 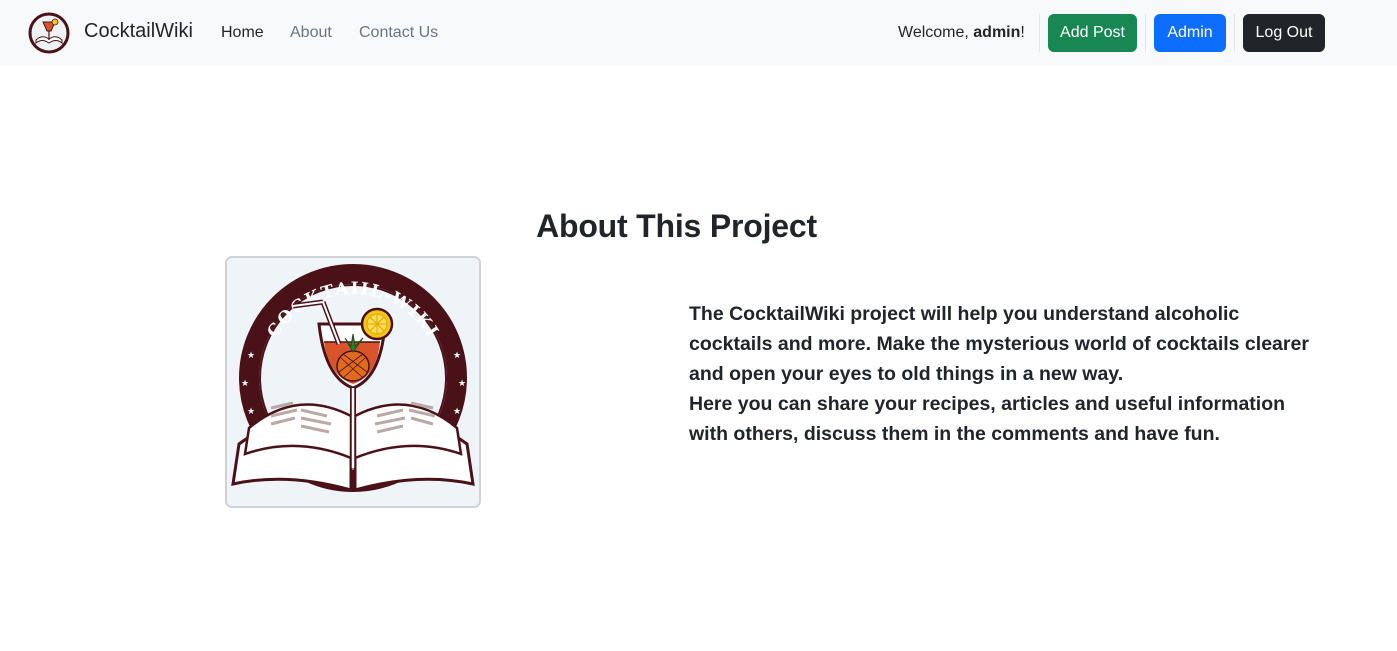 I want to click on brand-logo-icon, so click(x=49, y=33).